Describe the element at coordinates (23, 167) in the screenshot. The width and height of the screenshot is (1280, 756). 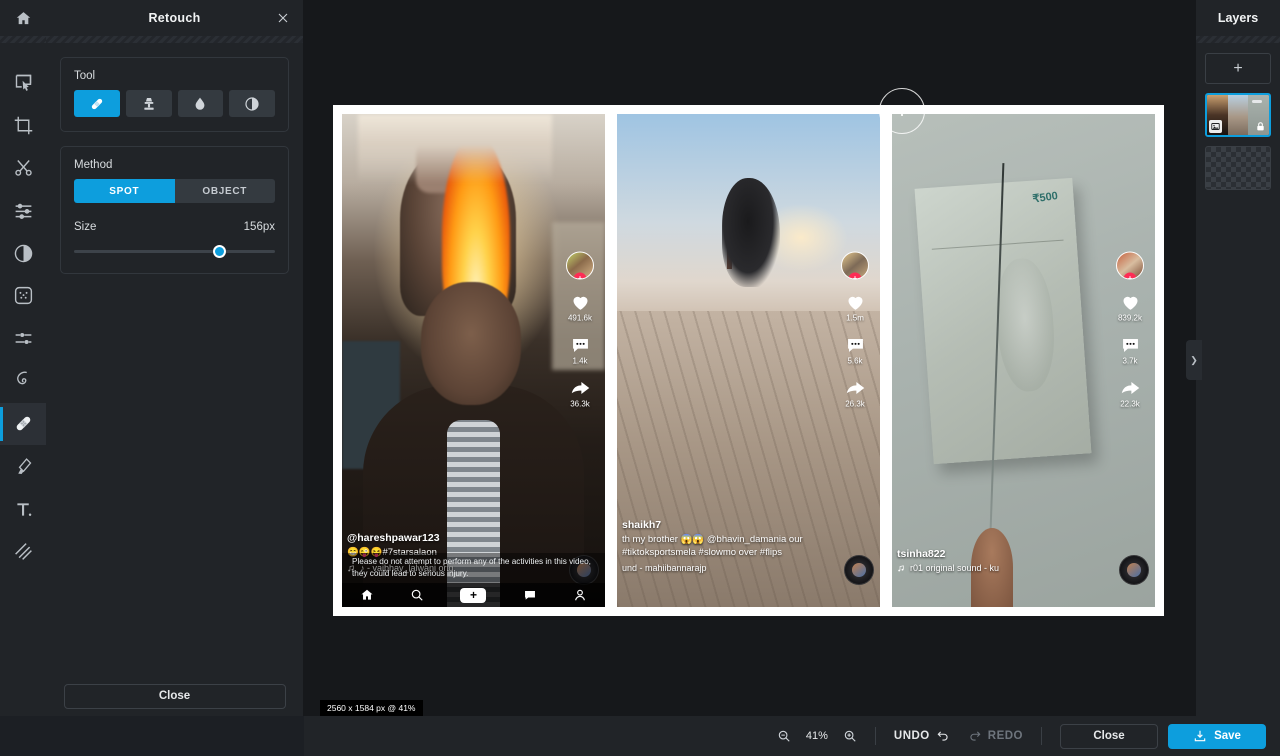
I see `rail-item-cut` at that location.